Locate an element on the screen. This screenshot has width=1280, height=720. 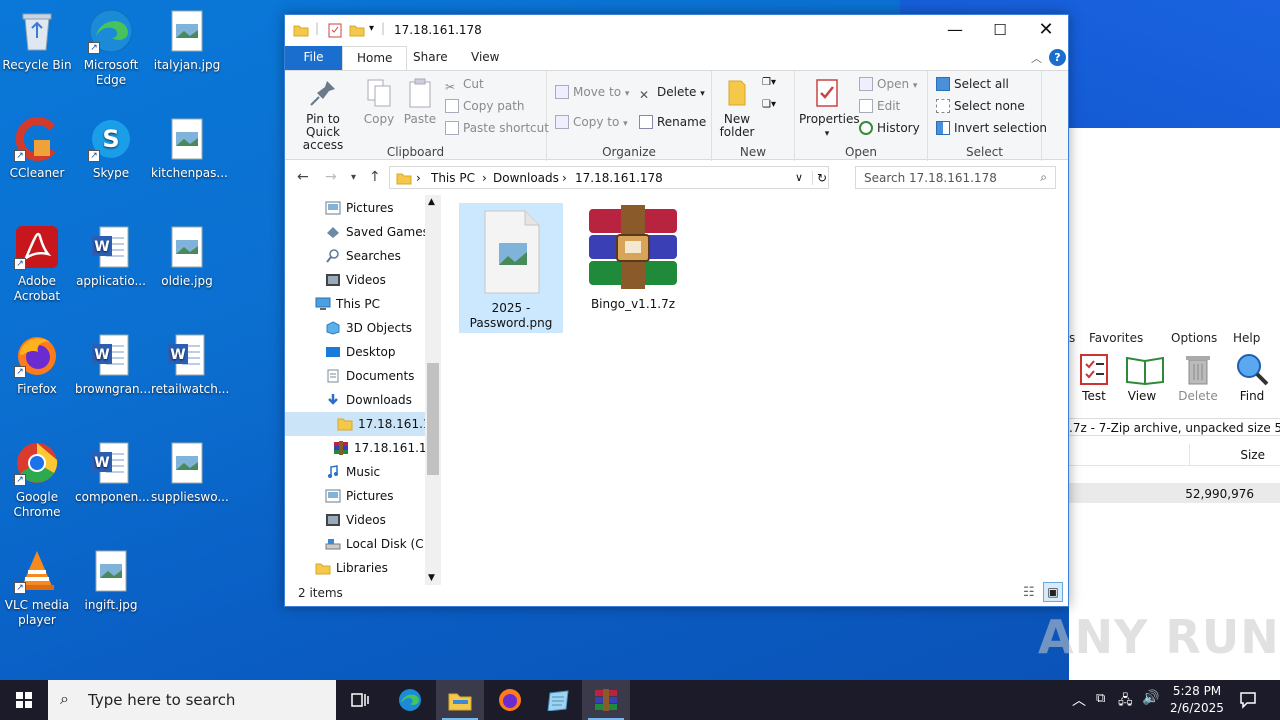
desktop-icon-oldie: oldie.jpg is located at coordinates (187, 256).